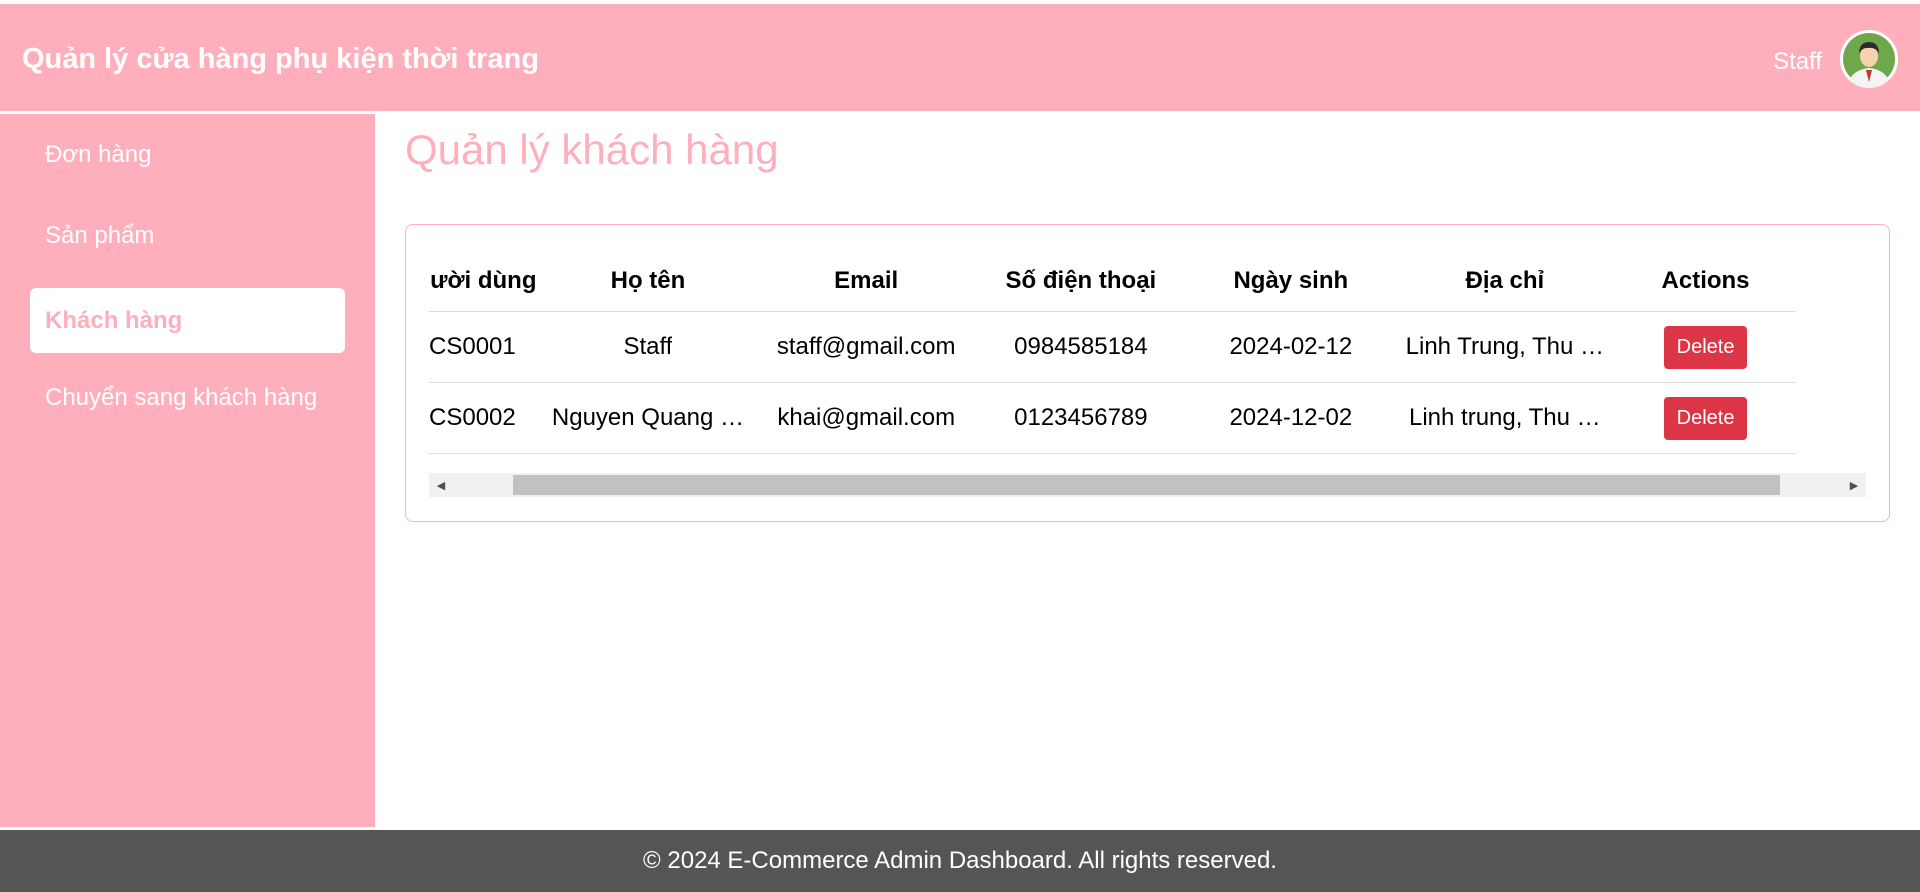  What do you see at coordinates (1291, 347) in the screenshot?
I see `cell-birthday: 2024-02-12` at bounding box center [1291, 347].